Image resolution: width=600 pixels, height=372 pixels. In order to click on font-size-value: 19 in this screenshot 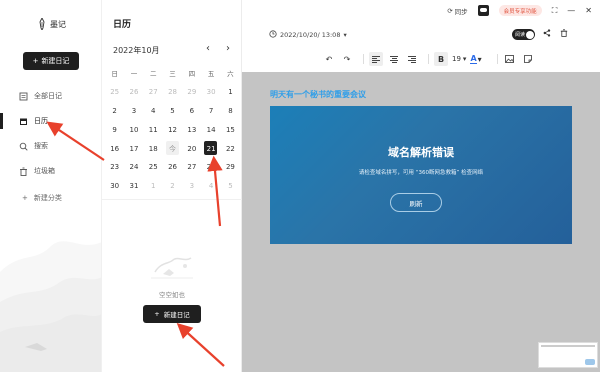, I will do `click(456, 59)`.